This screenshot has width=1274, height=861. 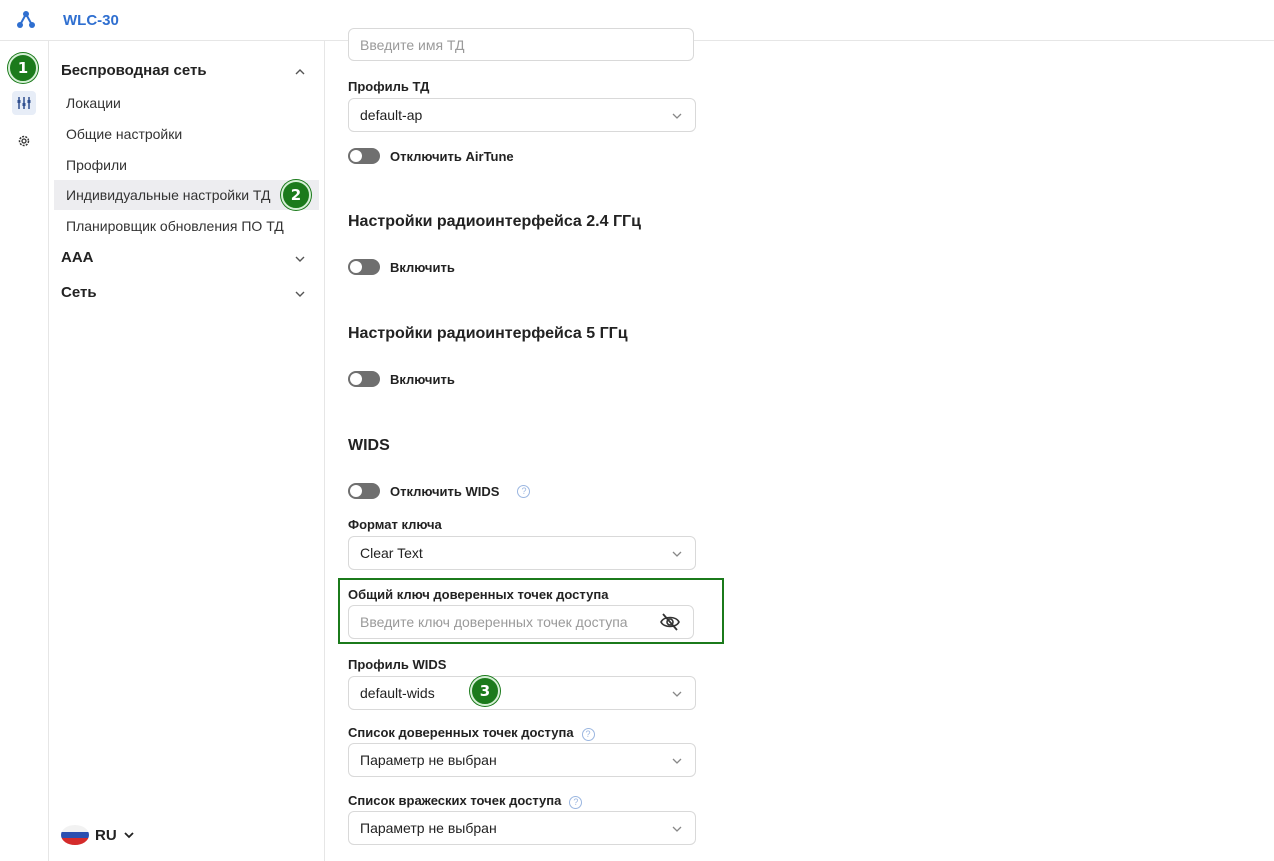 I want to click on settings-nav-button, so click(x=24, y=141).